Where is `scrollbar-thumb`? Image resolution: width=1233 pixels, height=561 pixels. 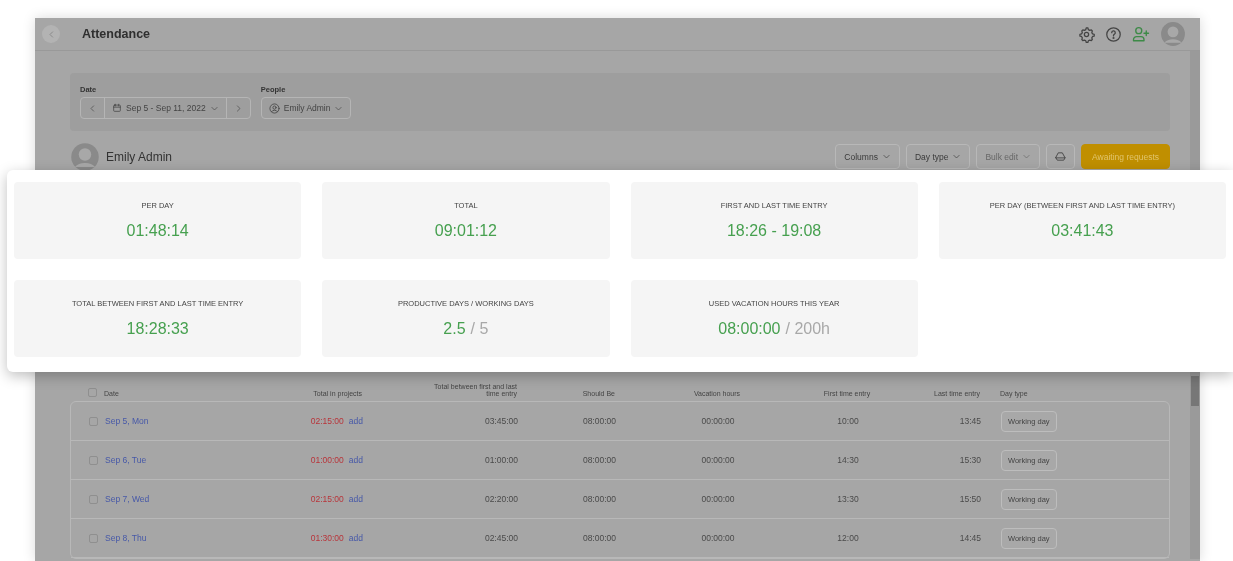 scrollbar-thumb is located at coordinates (1195, 391).